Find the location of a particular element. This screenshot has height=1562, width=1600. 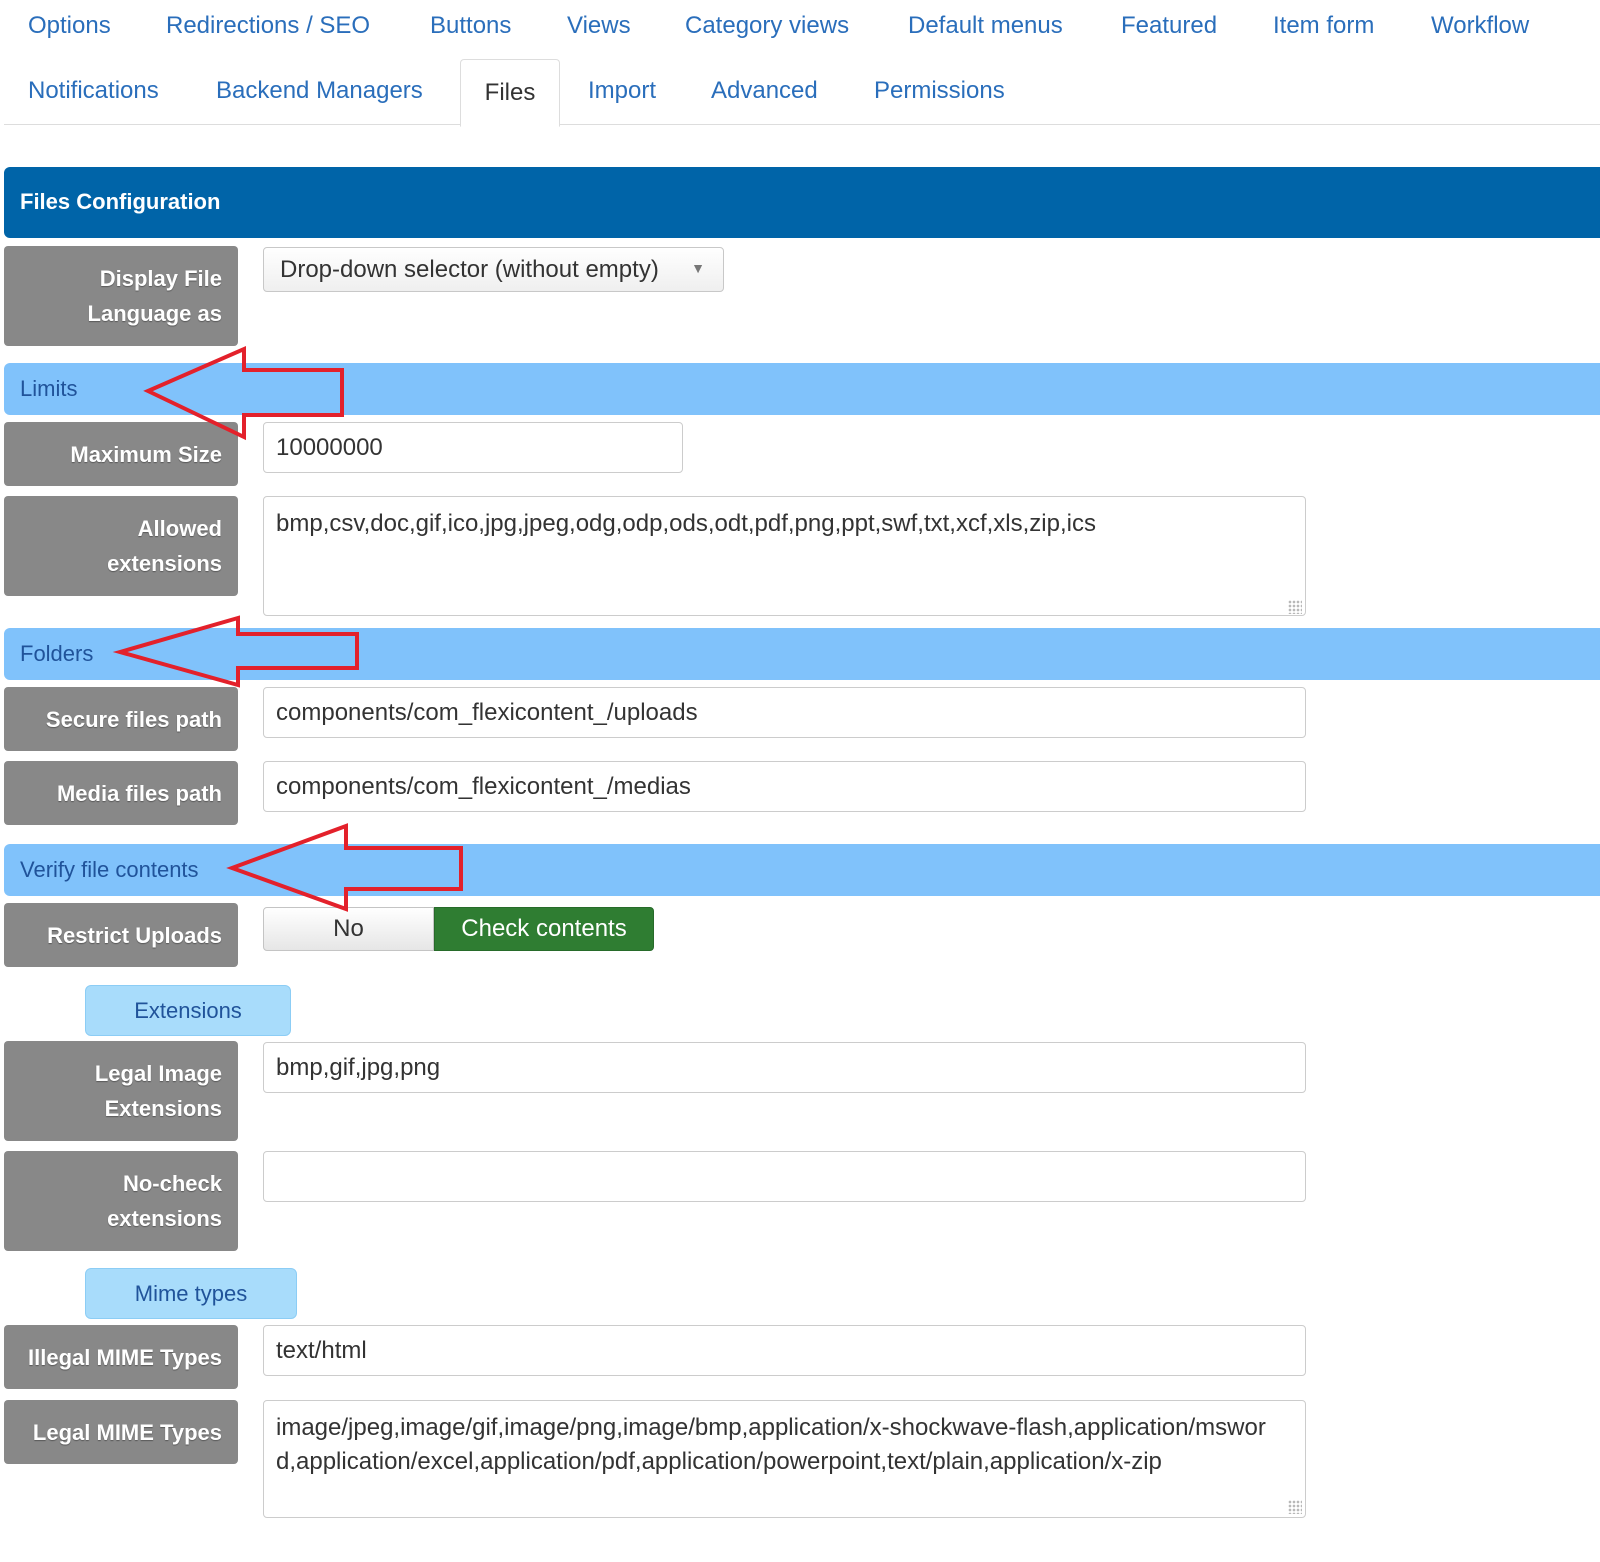

illegal-mime-types-label: Illegal MIME Types is located at coordinates (121, 1357).